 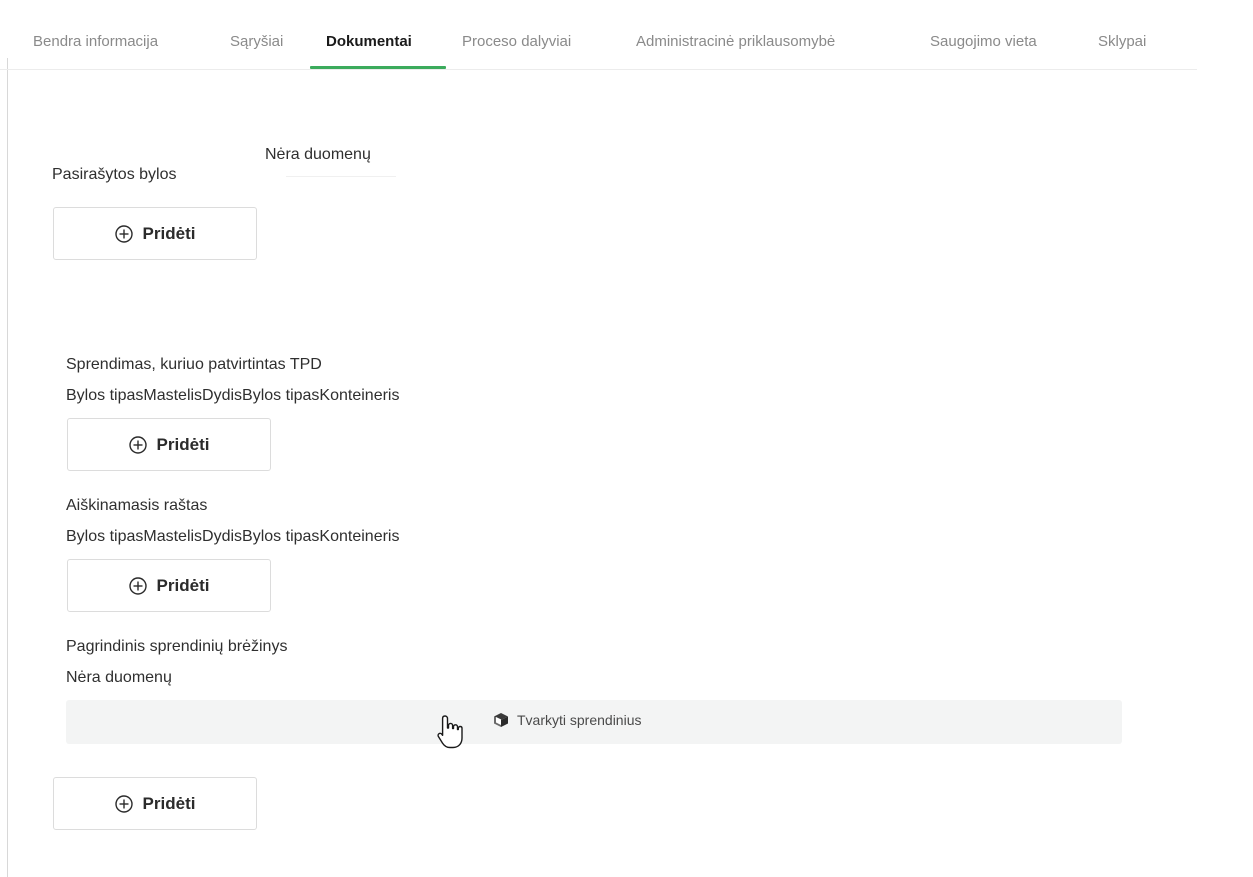 What do you see at coordinates (983, 41) in the screenshot?
I see `tab-storage-location: Saugojimo vieta` at bounding box center [983, 41].